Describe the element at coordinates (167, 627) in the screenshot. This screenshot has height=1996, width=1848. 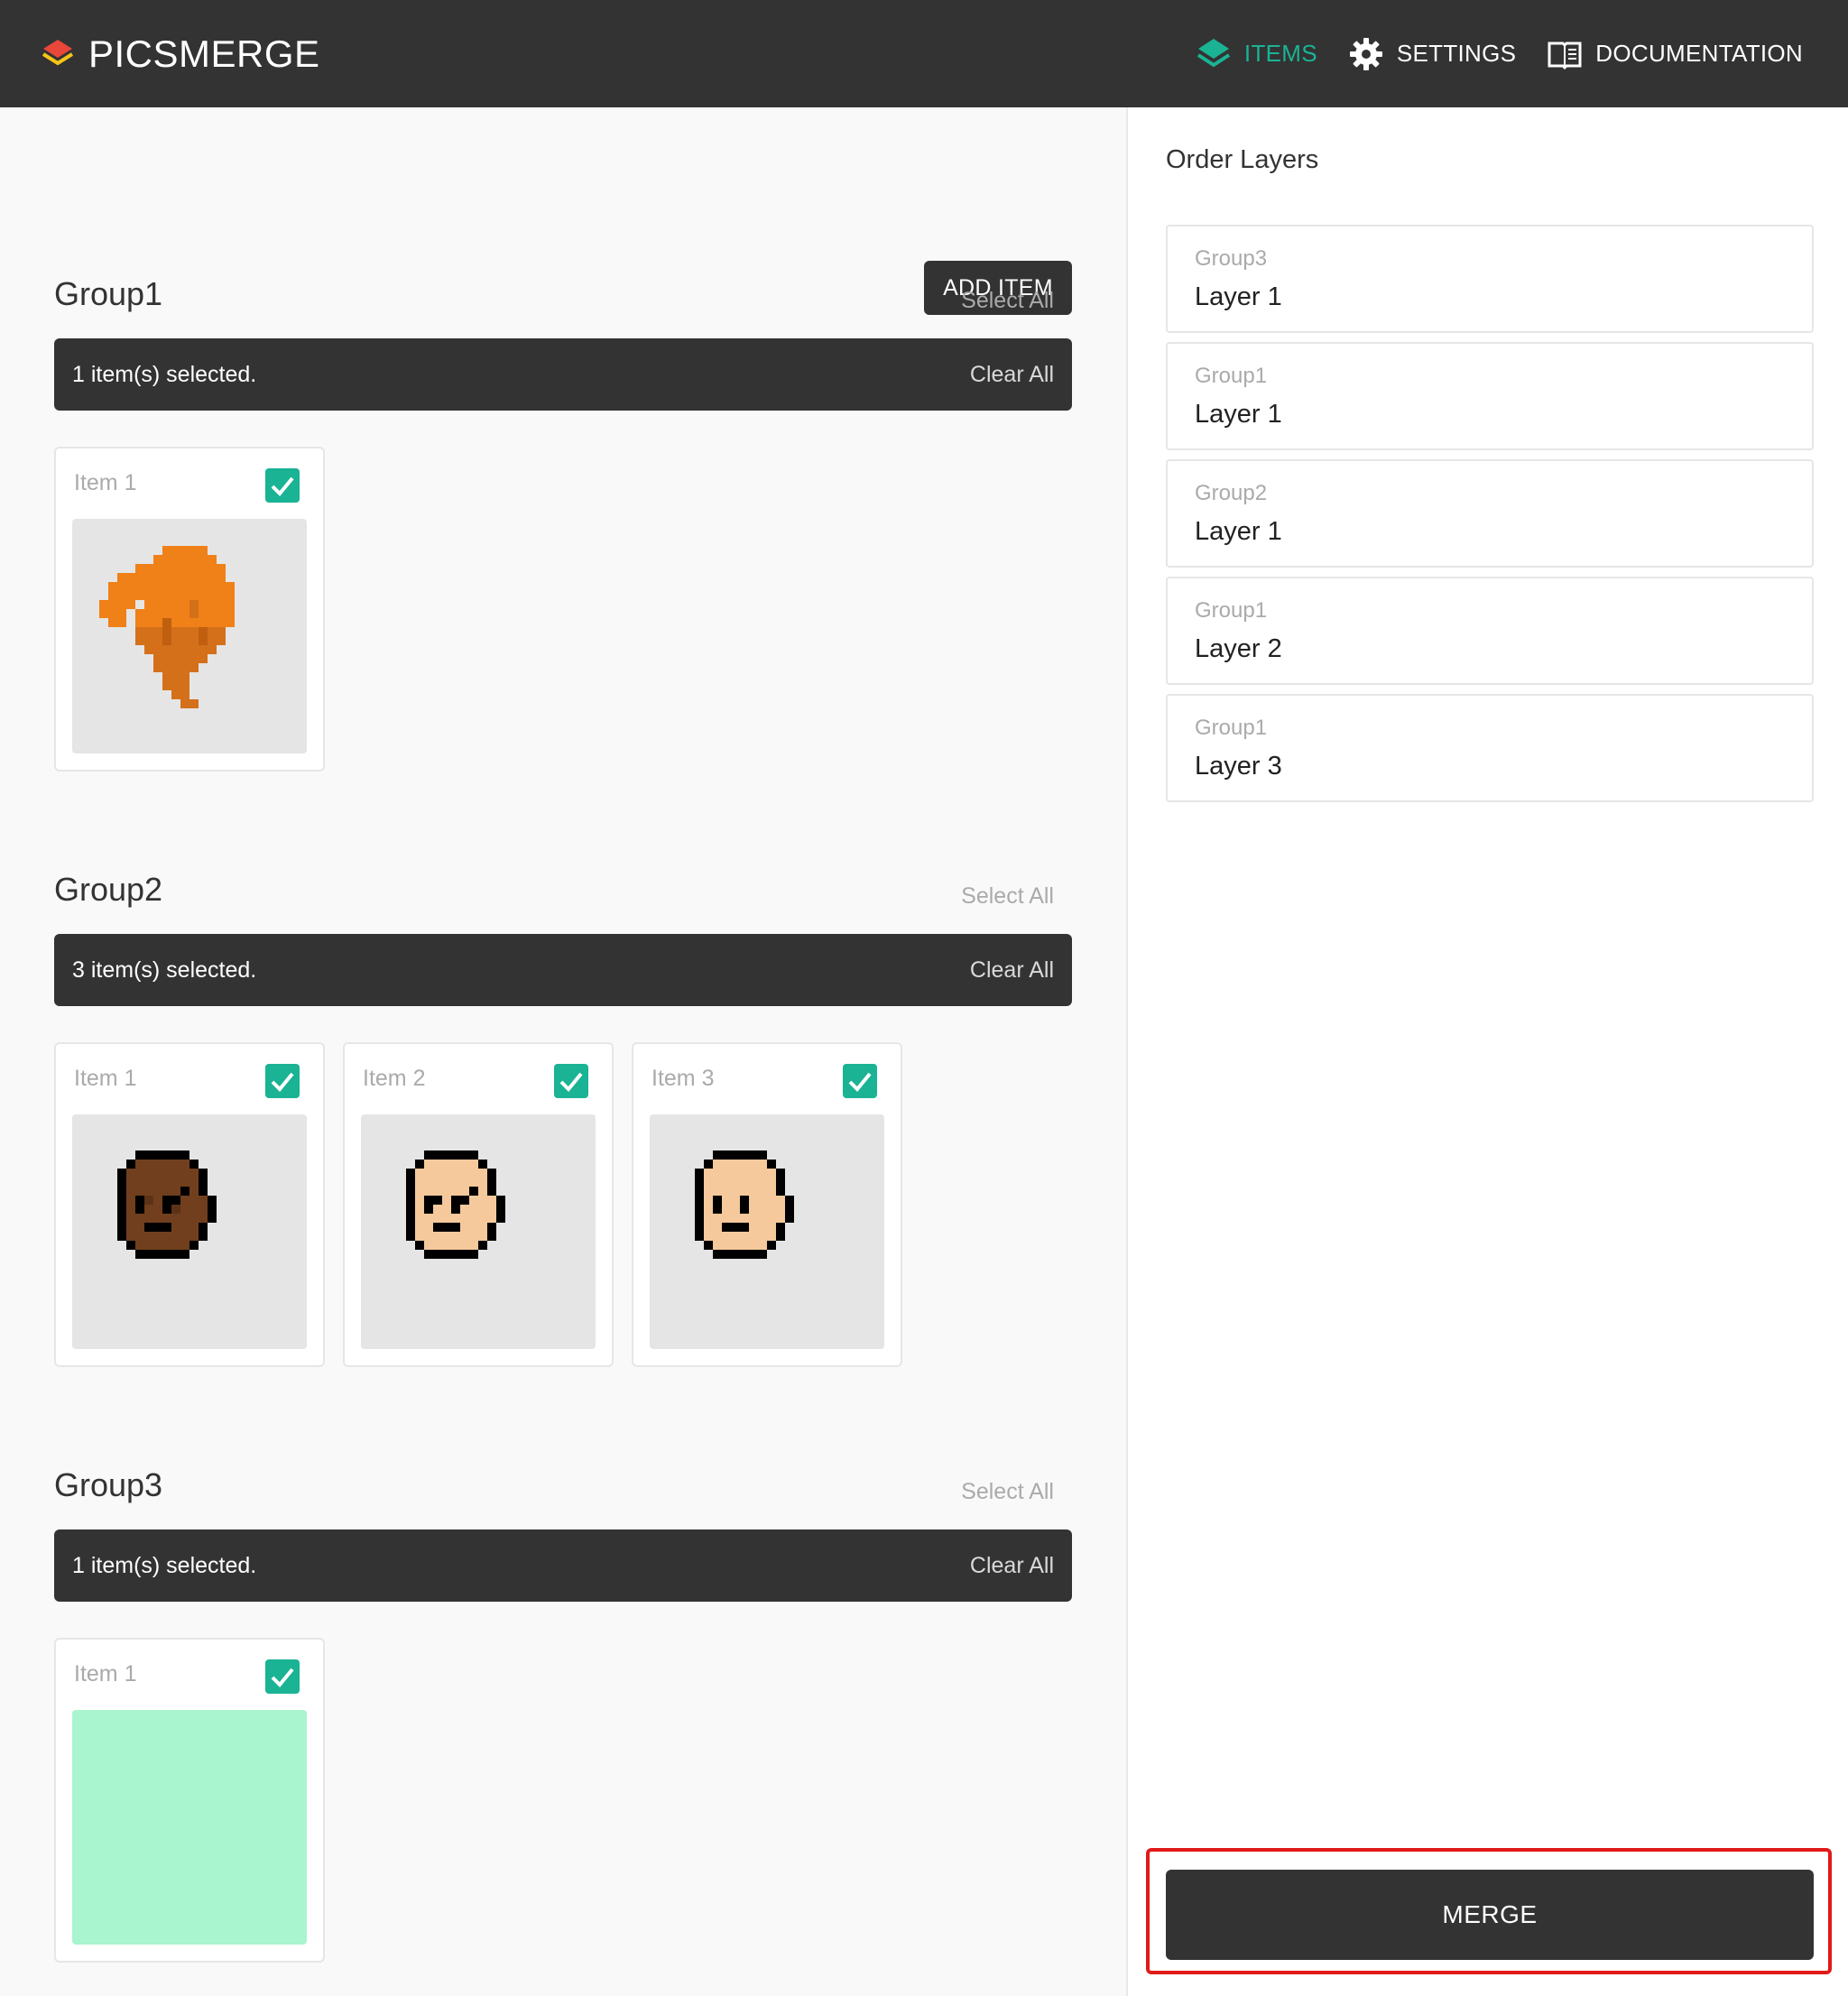
I see `orange-hair-image` at that location.